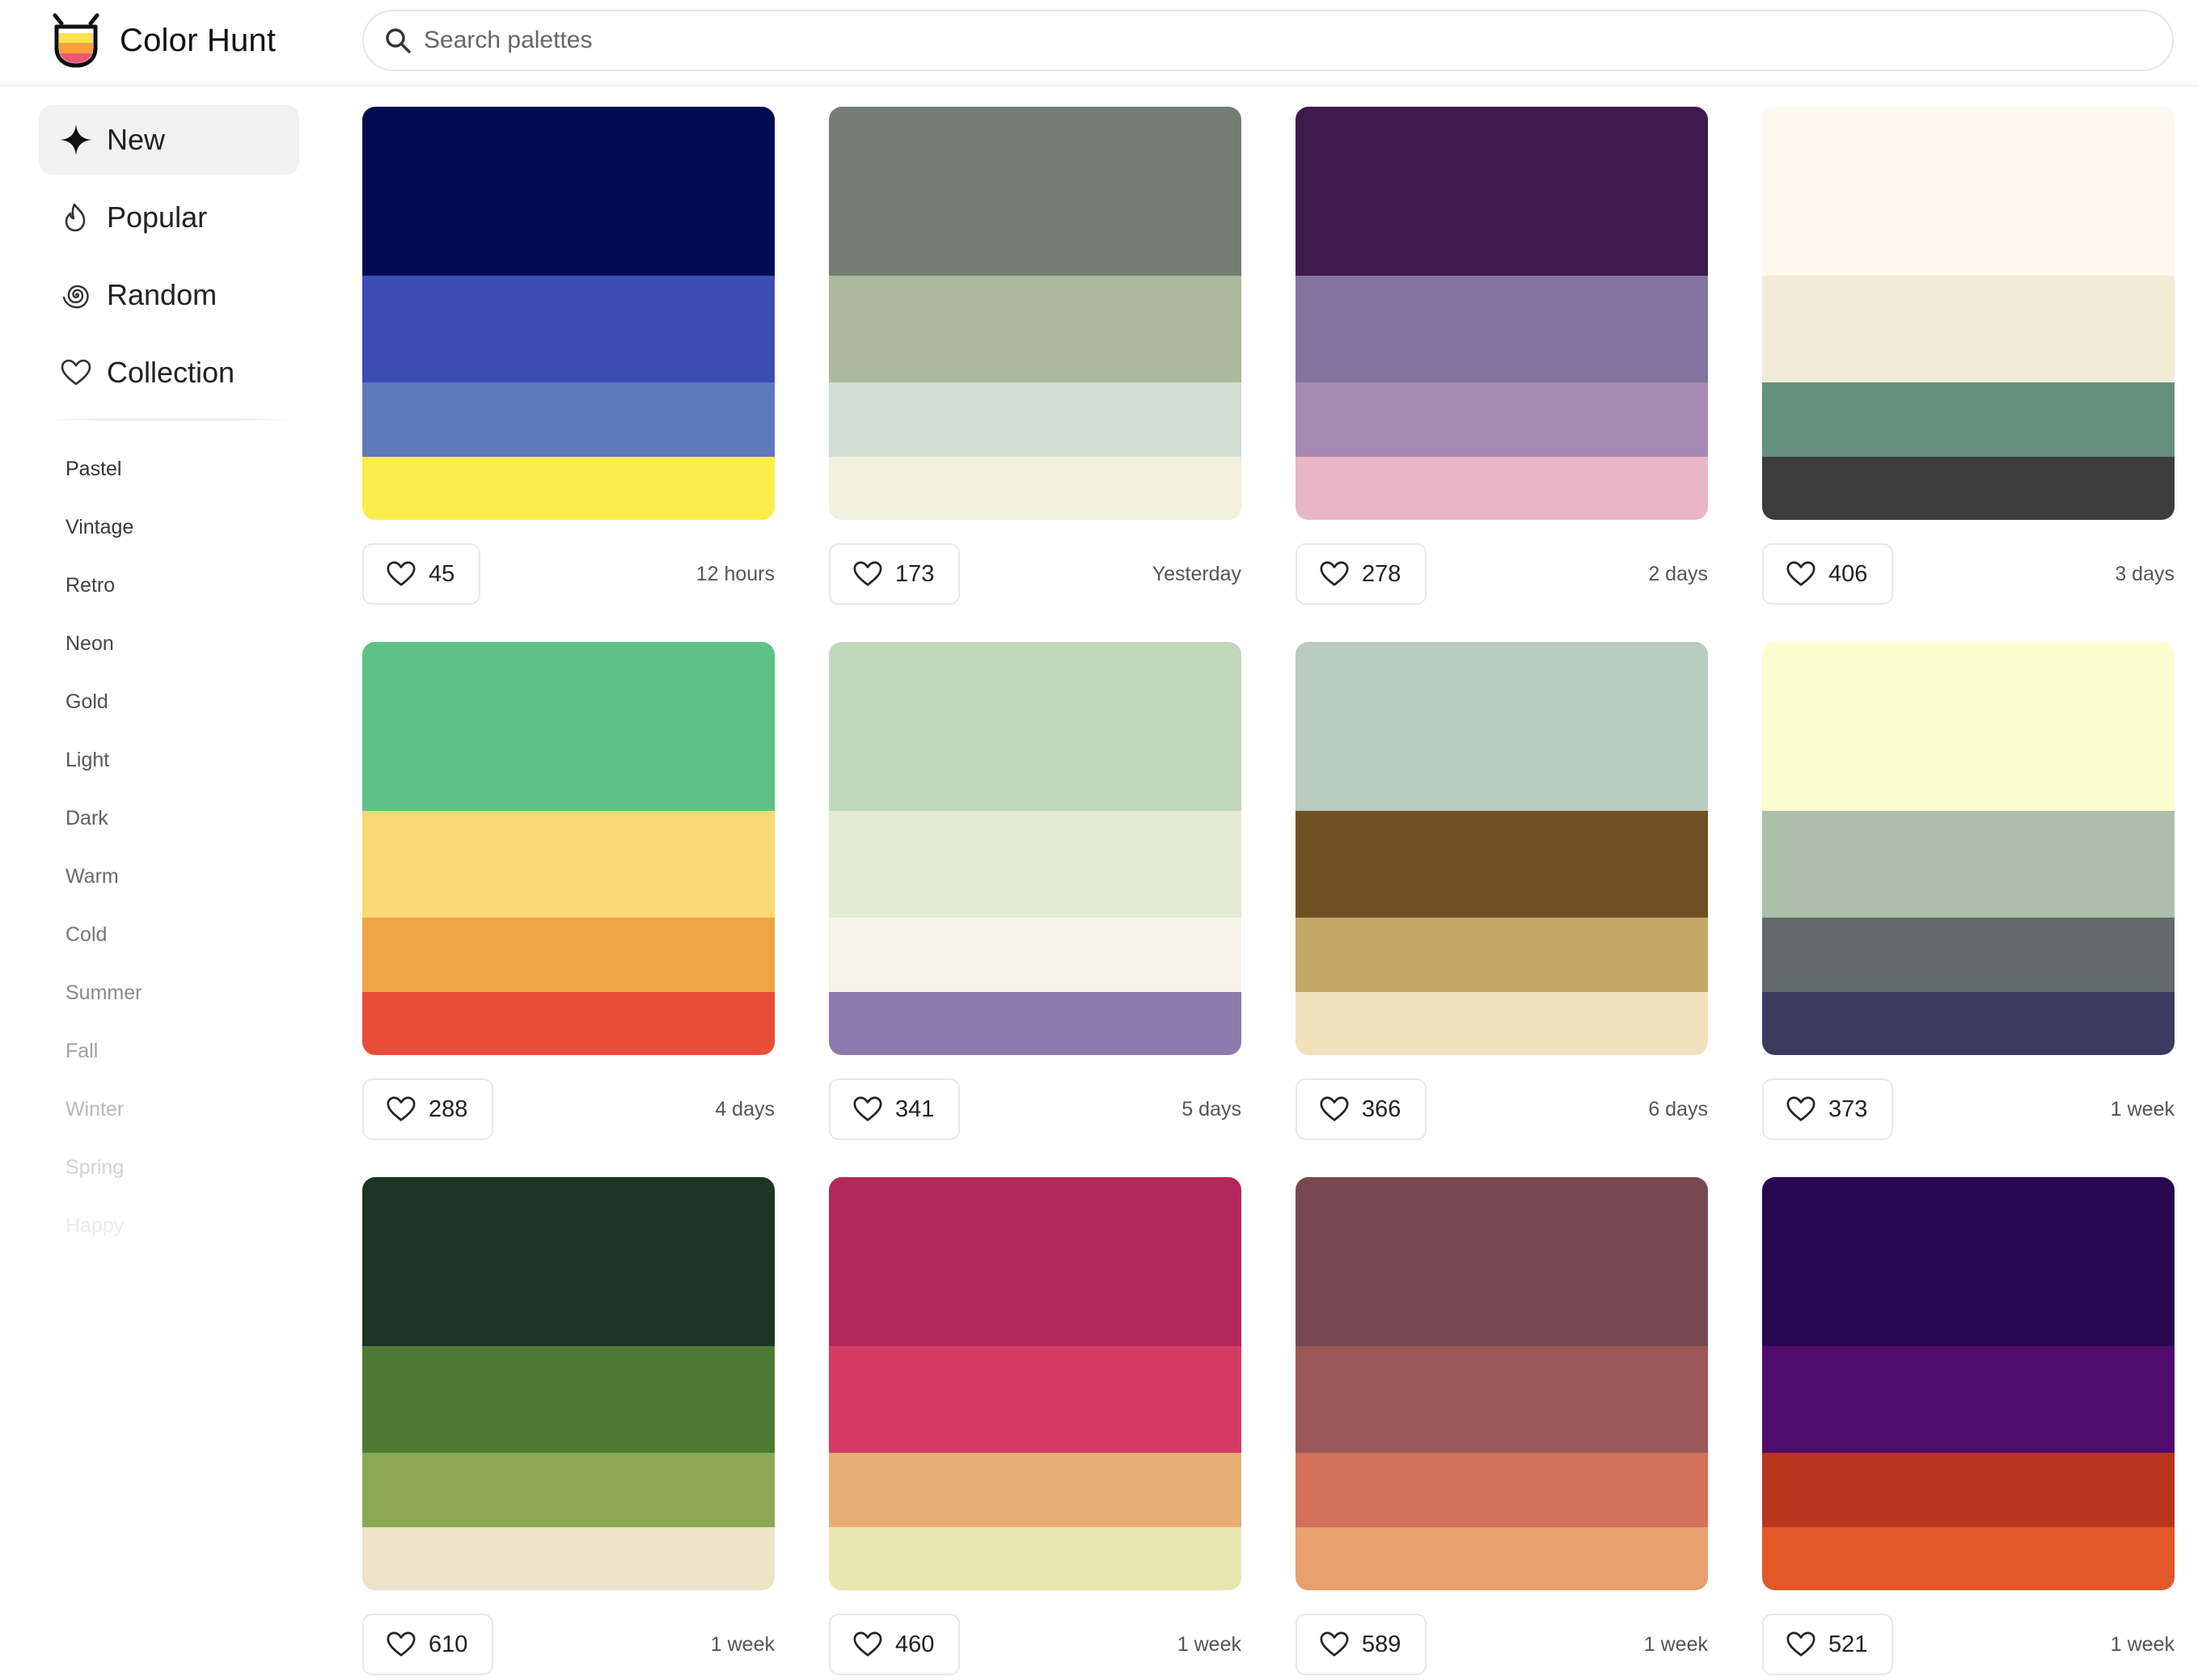 The image size is (2198, 1680). Describe the element at coordinates (169, 140) in the screenshot. I see `nav-item-new: New` at that location.